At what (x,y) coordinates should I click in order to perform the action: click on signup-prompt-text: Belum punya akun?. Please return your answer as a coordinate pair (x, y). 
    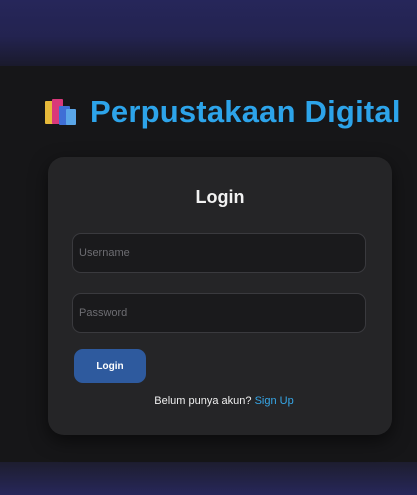
    Looking at the image, I should click on (203, 401).